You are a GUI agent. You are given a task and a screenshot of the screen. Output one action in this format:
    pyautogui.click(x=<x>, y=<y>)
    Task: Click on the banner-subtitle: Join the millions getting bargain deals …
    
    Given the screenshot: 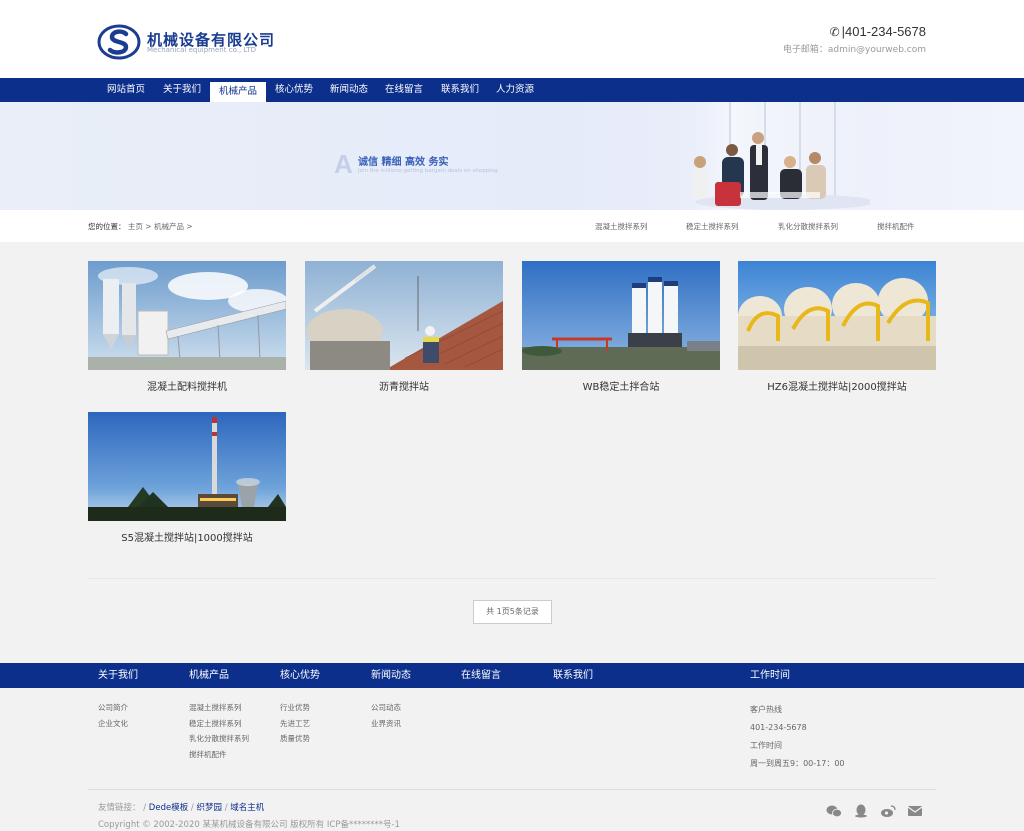 What is the action you would take?
    pyautogui.click(x=428, y=171)
    